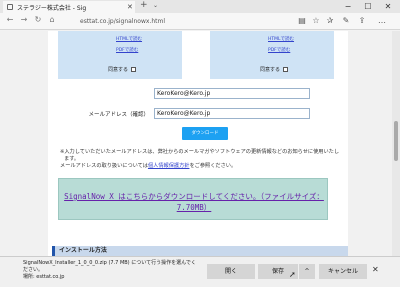  What do you see at coordinates (10, 19) in the screenshot?
I see `back-arrow-icon: ←` at bounding box center [10, 19].